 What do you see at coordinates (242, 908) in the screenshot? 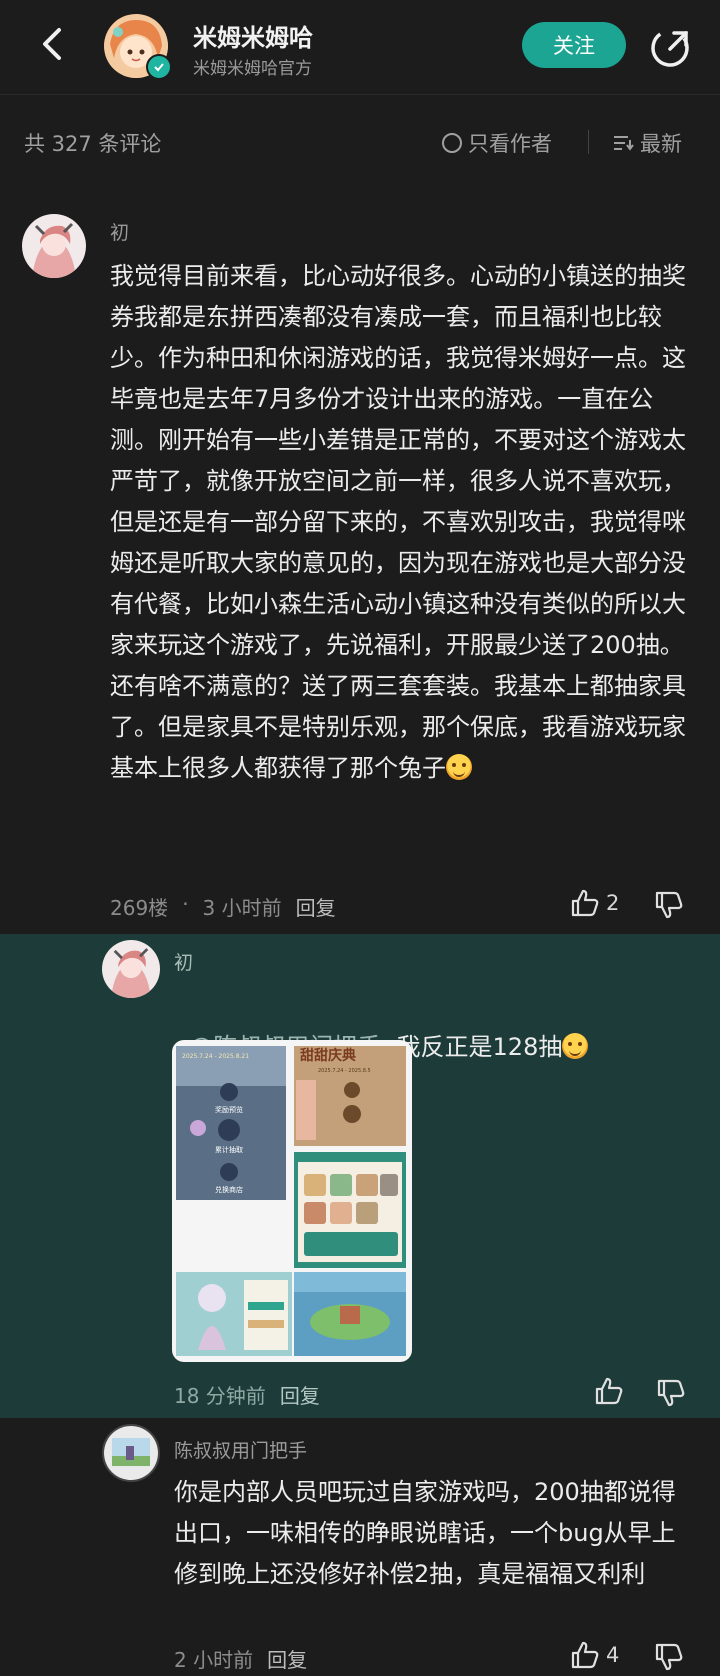
I see `comment-time: 3 小时前` at bounding box center [242, 908].